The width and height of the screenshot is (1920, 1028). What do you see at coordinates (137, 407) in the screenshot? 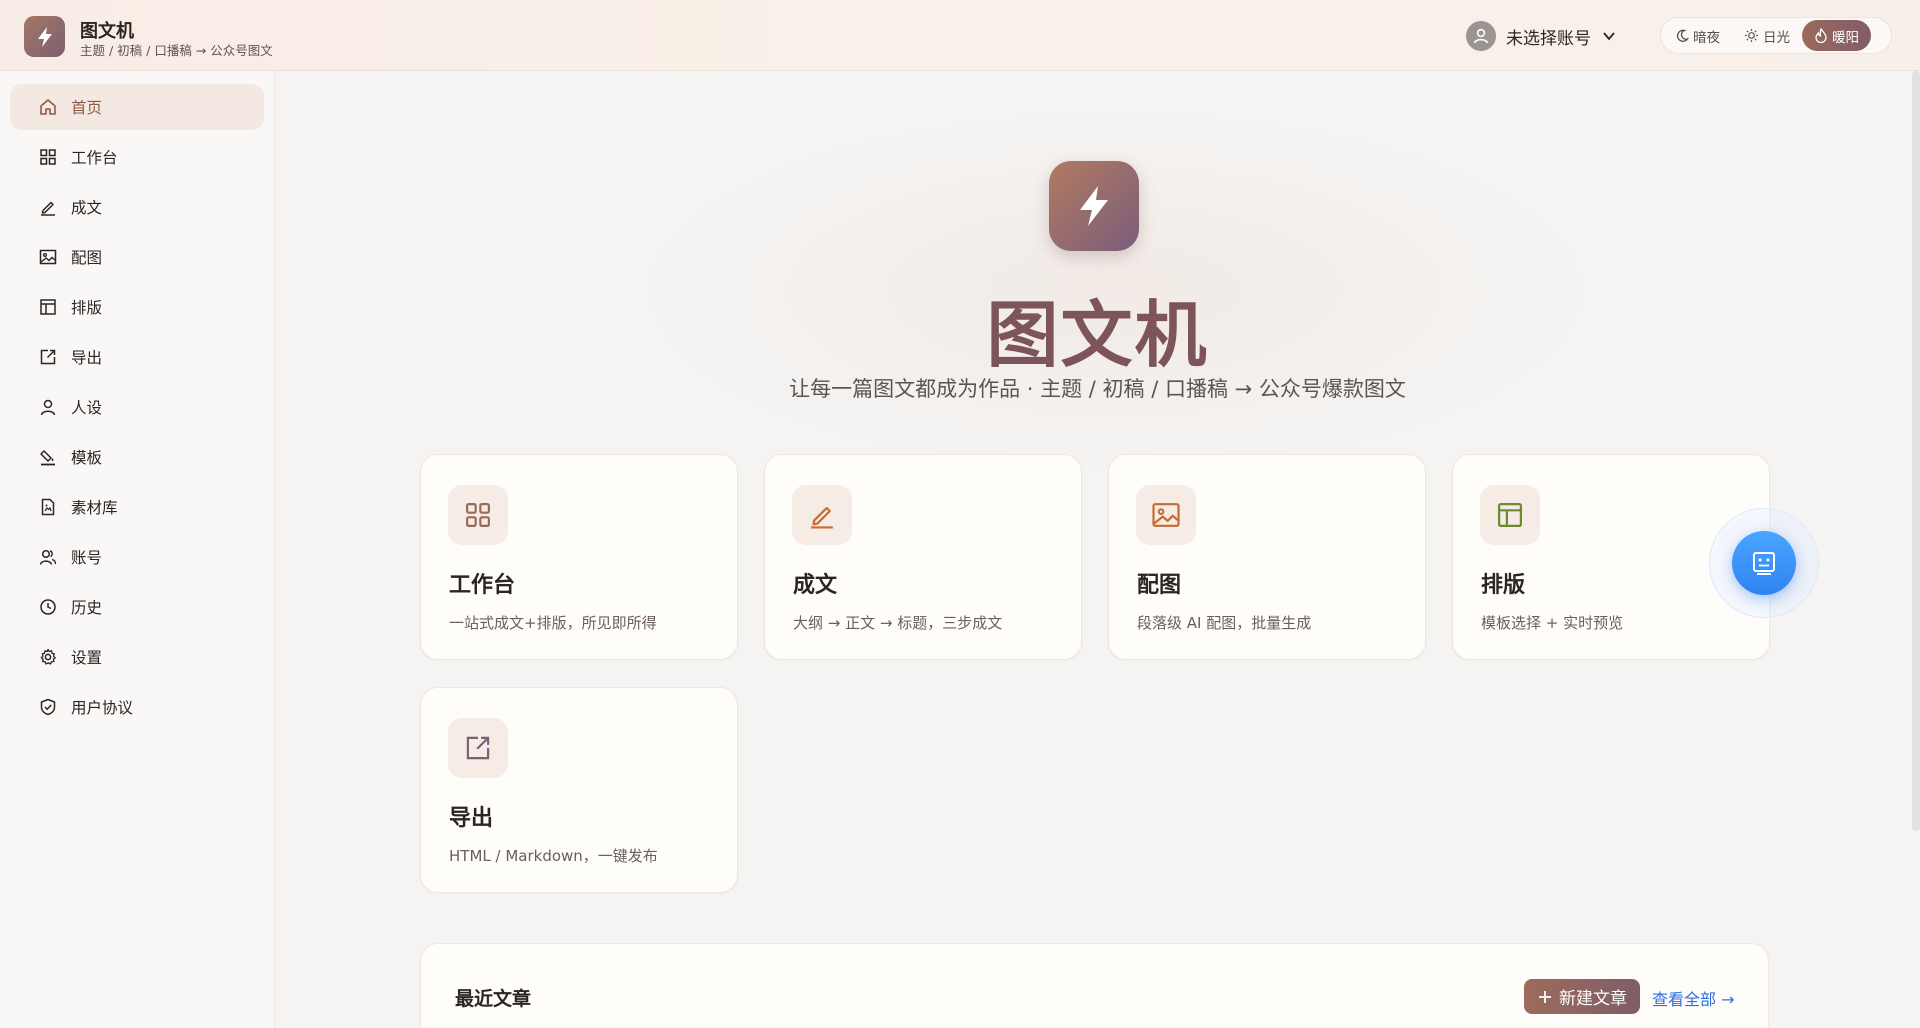
I see `sidebar-item-persona: 人设` at bounding box center [137, 407].